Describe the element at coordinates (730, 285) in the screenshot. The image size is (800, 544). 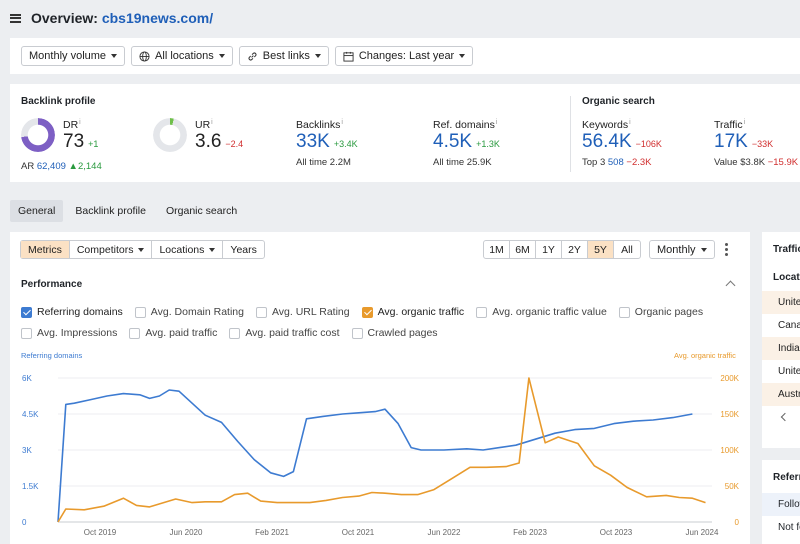
I see `chevron-up-icon` at that location.